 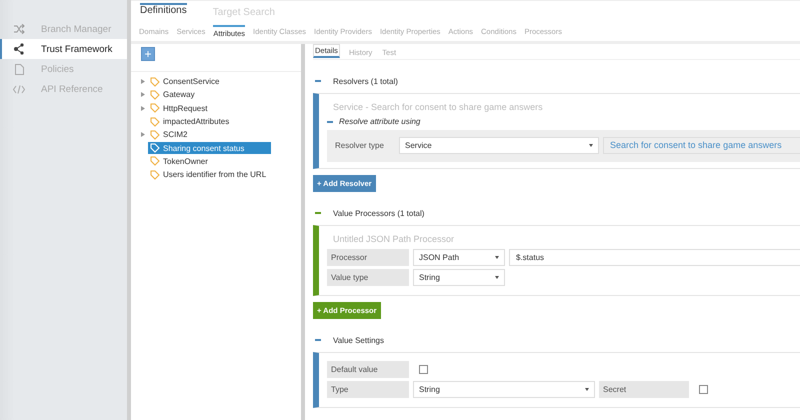 I want to click on sidebar-item: Policies, so click(x=63, y=69).